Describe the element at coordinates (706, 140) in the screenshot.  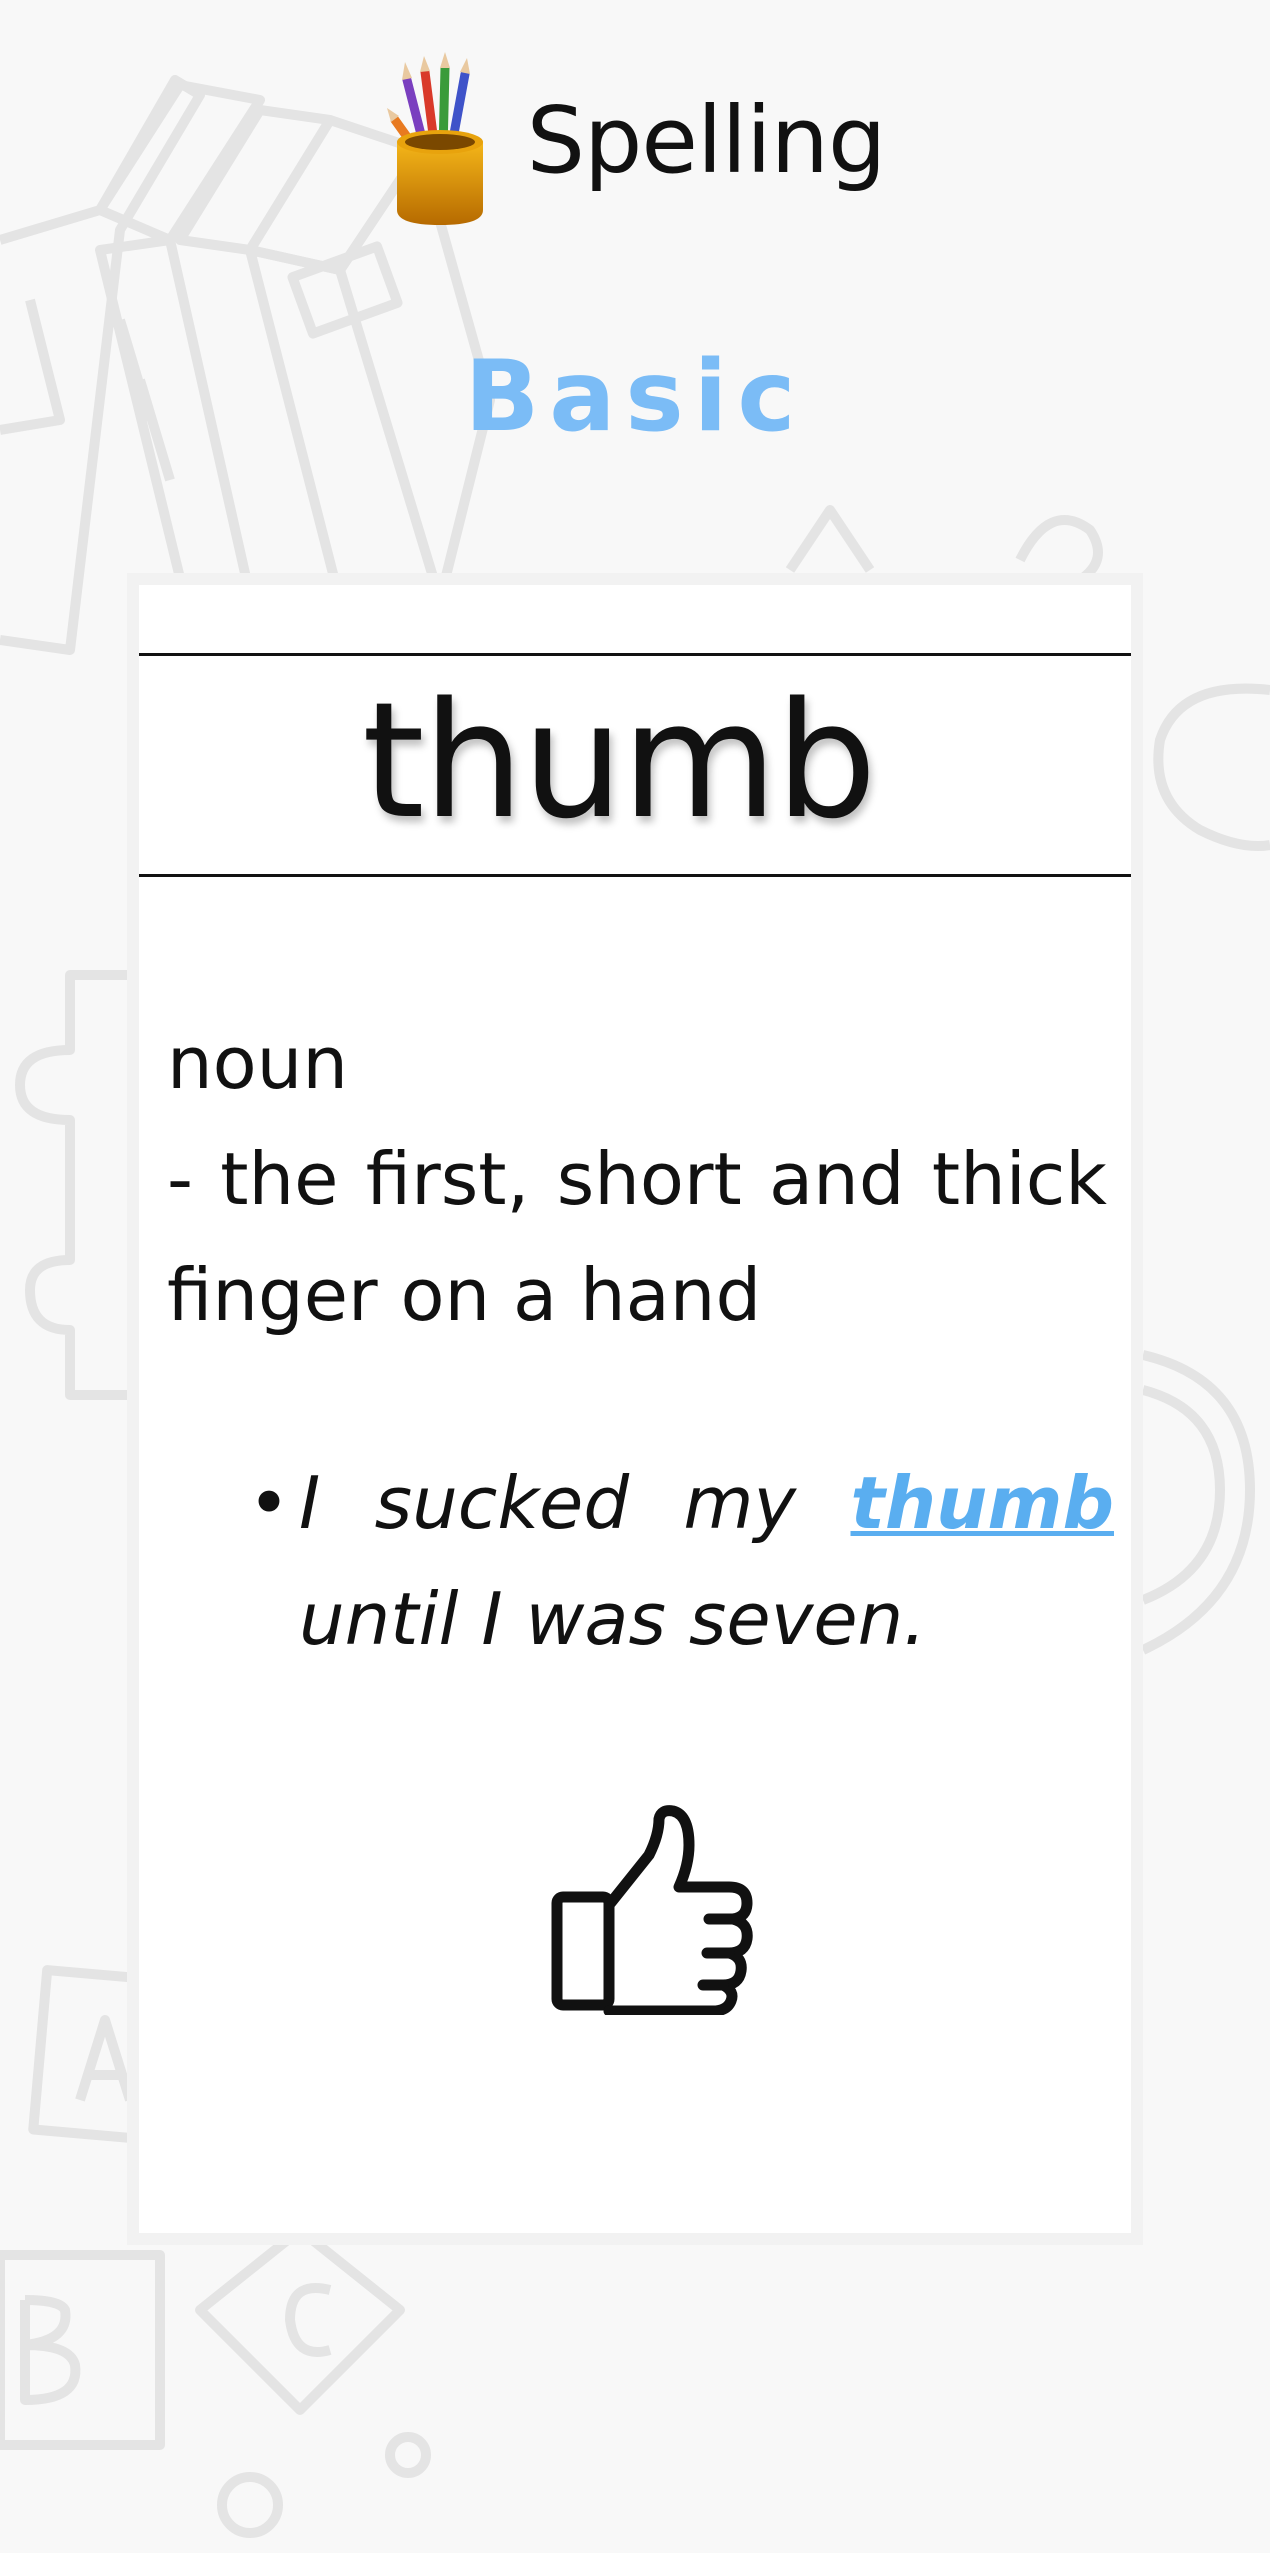
I see `app-title: Spelling` at that location.